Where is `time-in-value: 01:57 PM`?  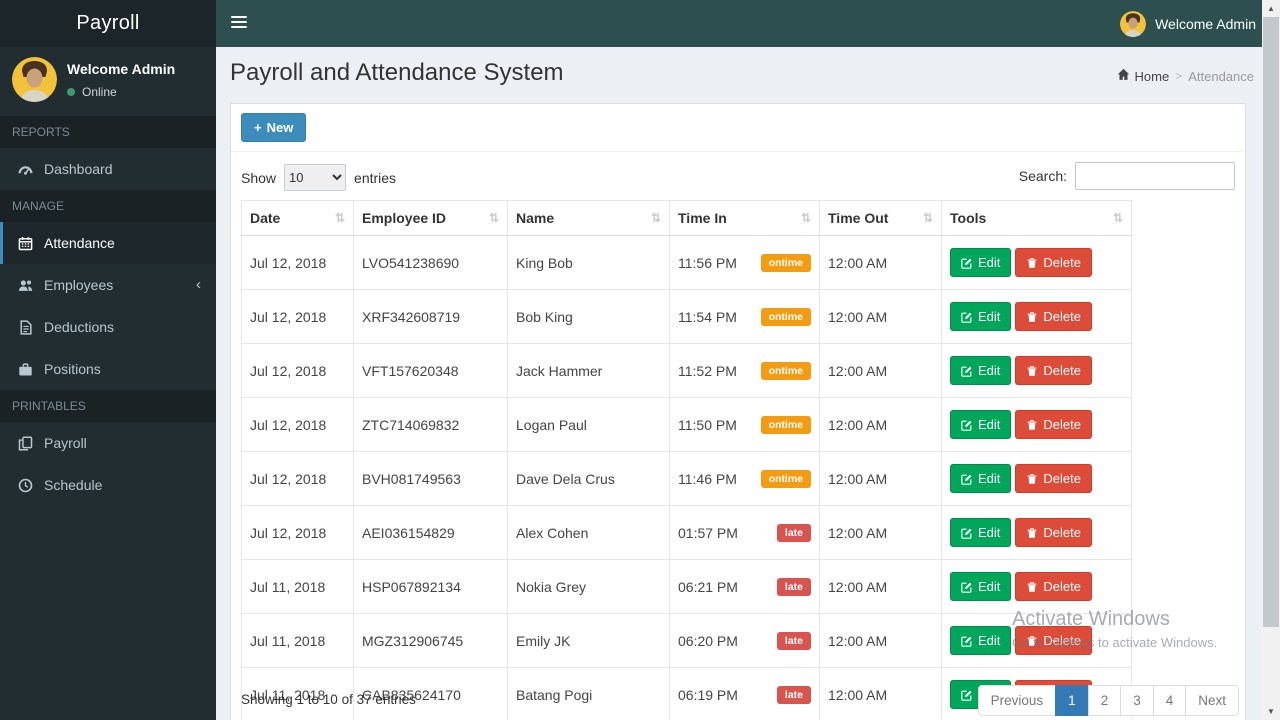
time-in-value: 01:57 PM is located at coordinates (708, 532).